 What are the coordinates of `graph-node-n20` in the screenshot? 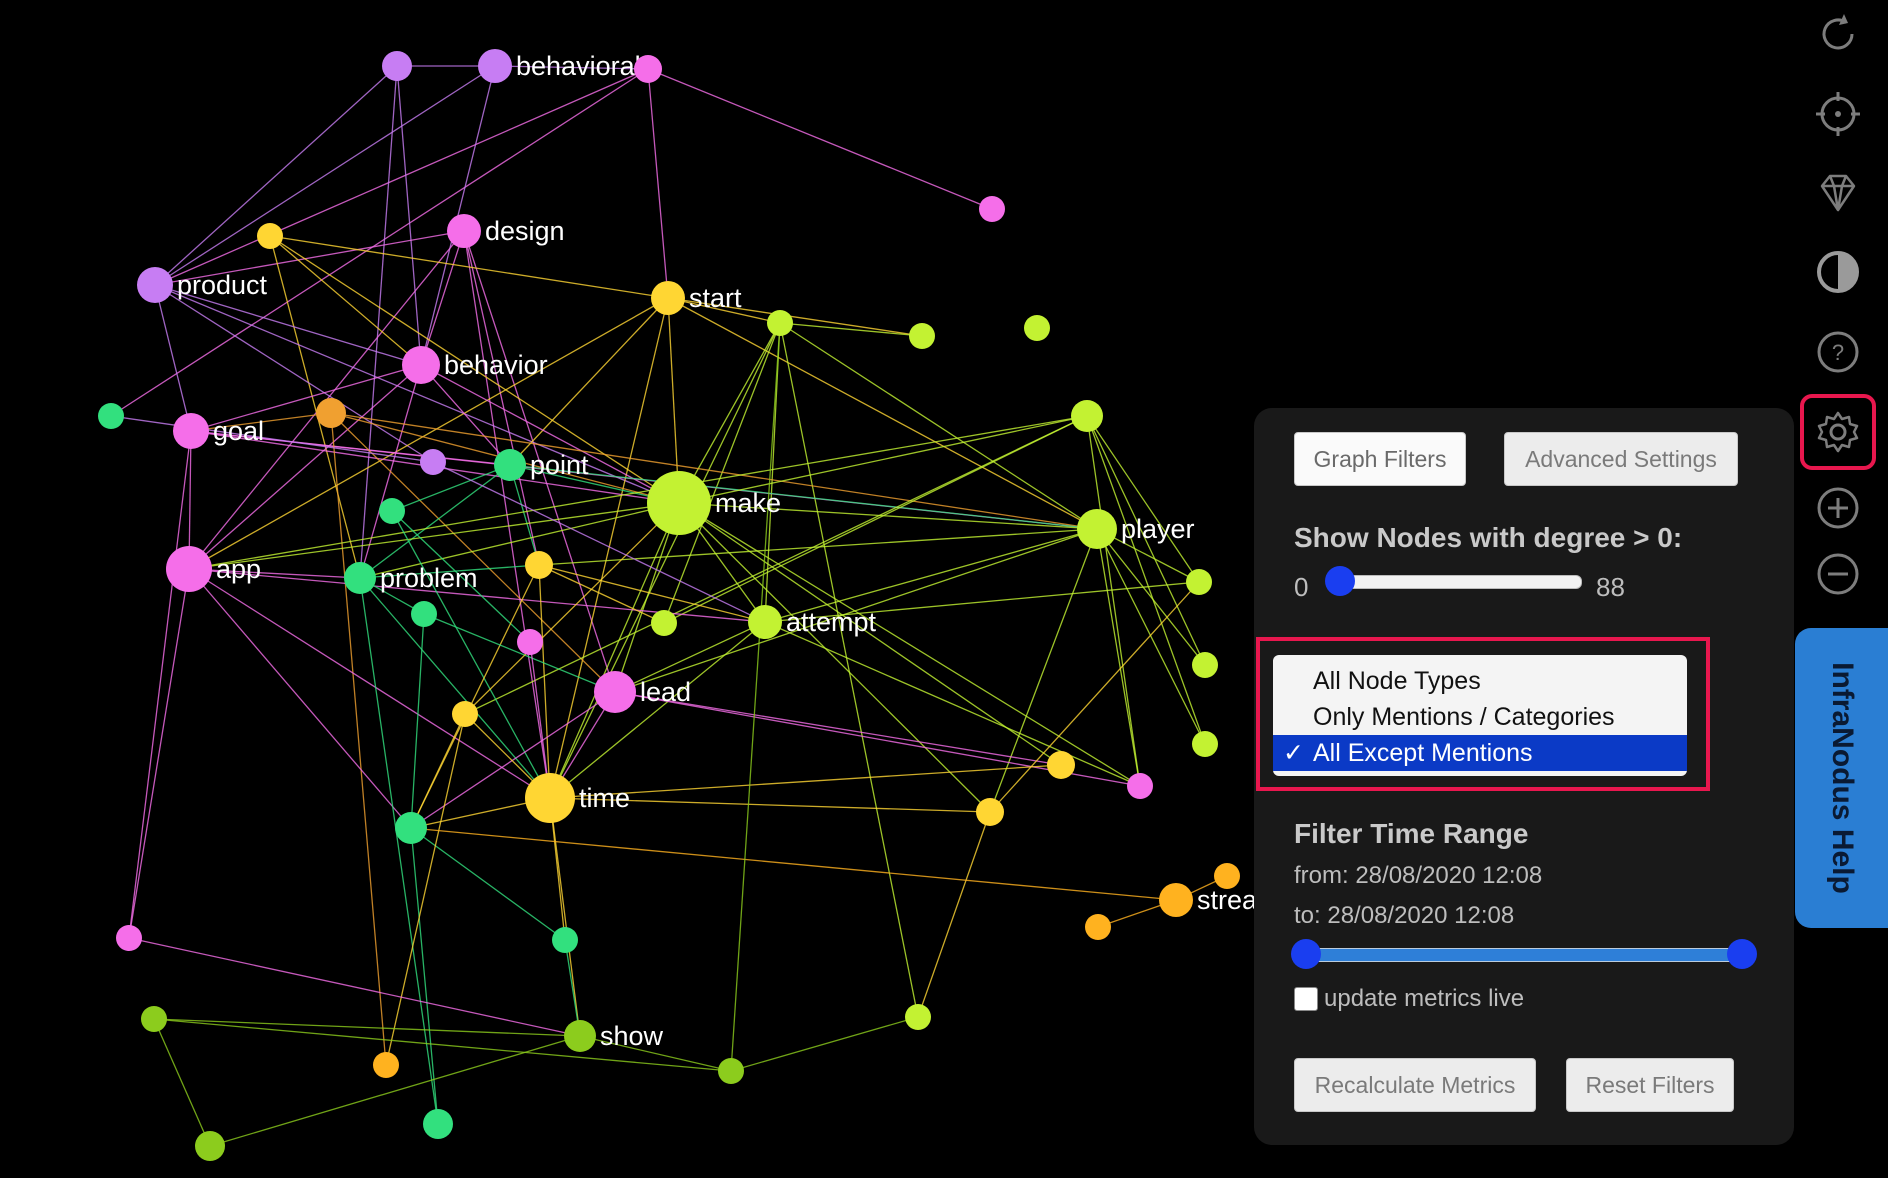 It's located at (1205, 744).